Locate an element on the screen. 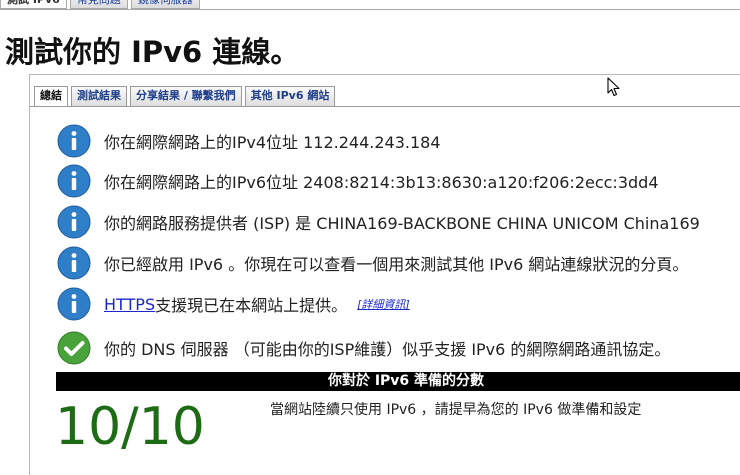  top-tab-bar: 測試 IPv6 常見問題 鏡像伺服器 is located at coordinates (101, 4).